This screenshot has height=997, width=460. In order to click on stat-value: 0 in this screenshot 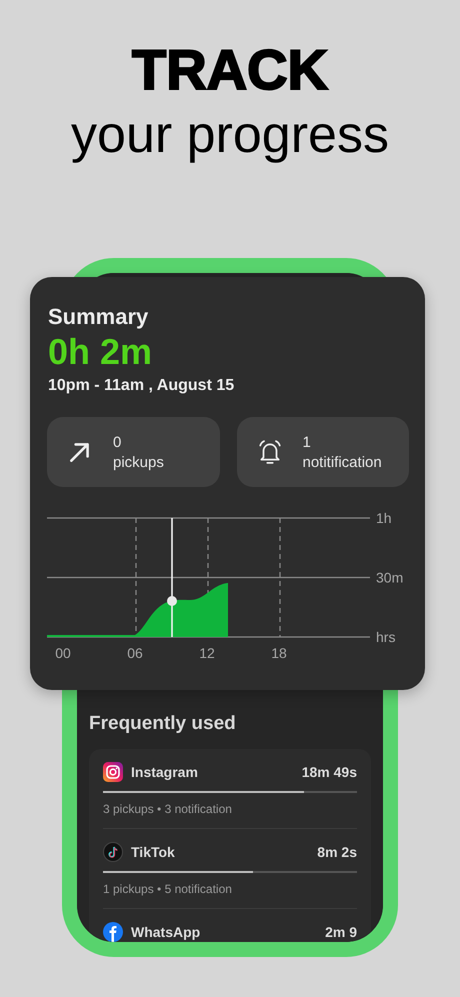, I will do `click(117, 442)`.